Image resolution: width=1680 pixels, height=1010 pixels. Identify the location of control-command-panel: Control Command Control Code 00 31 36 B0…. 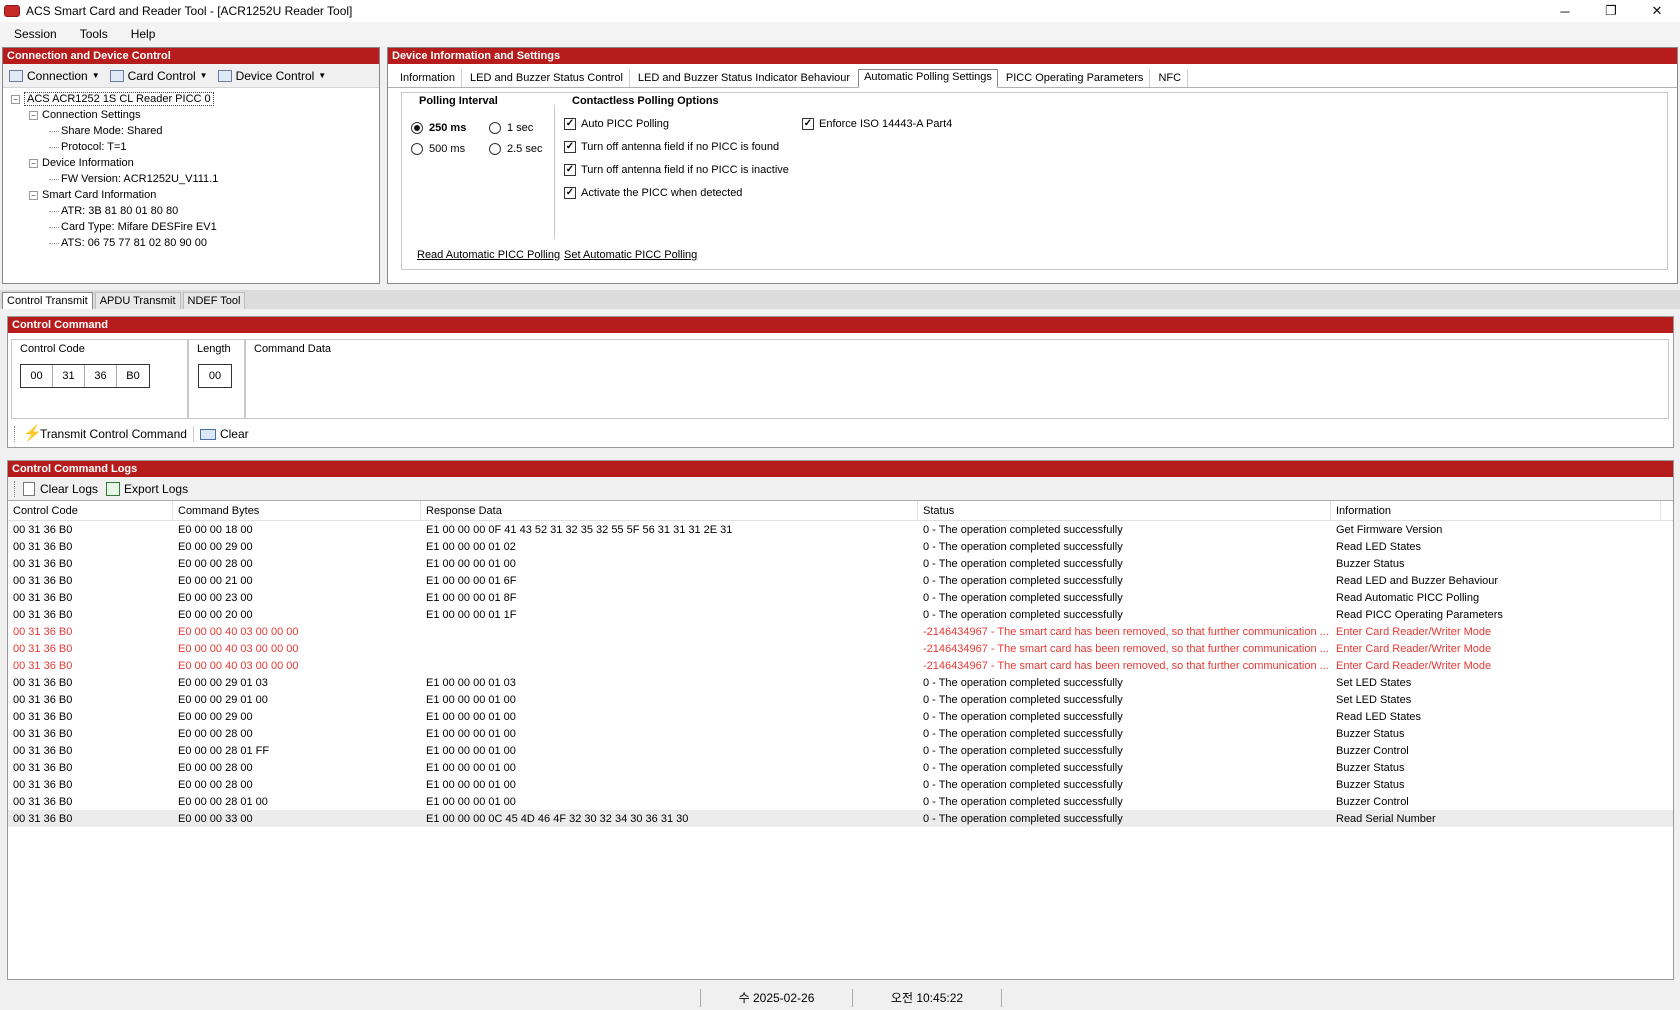
(840, 382).